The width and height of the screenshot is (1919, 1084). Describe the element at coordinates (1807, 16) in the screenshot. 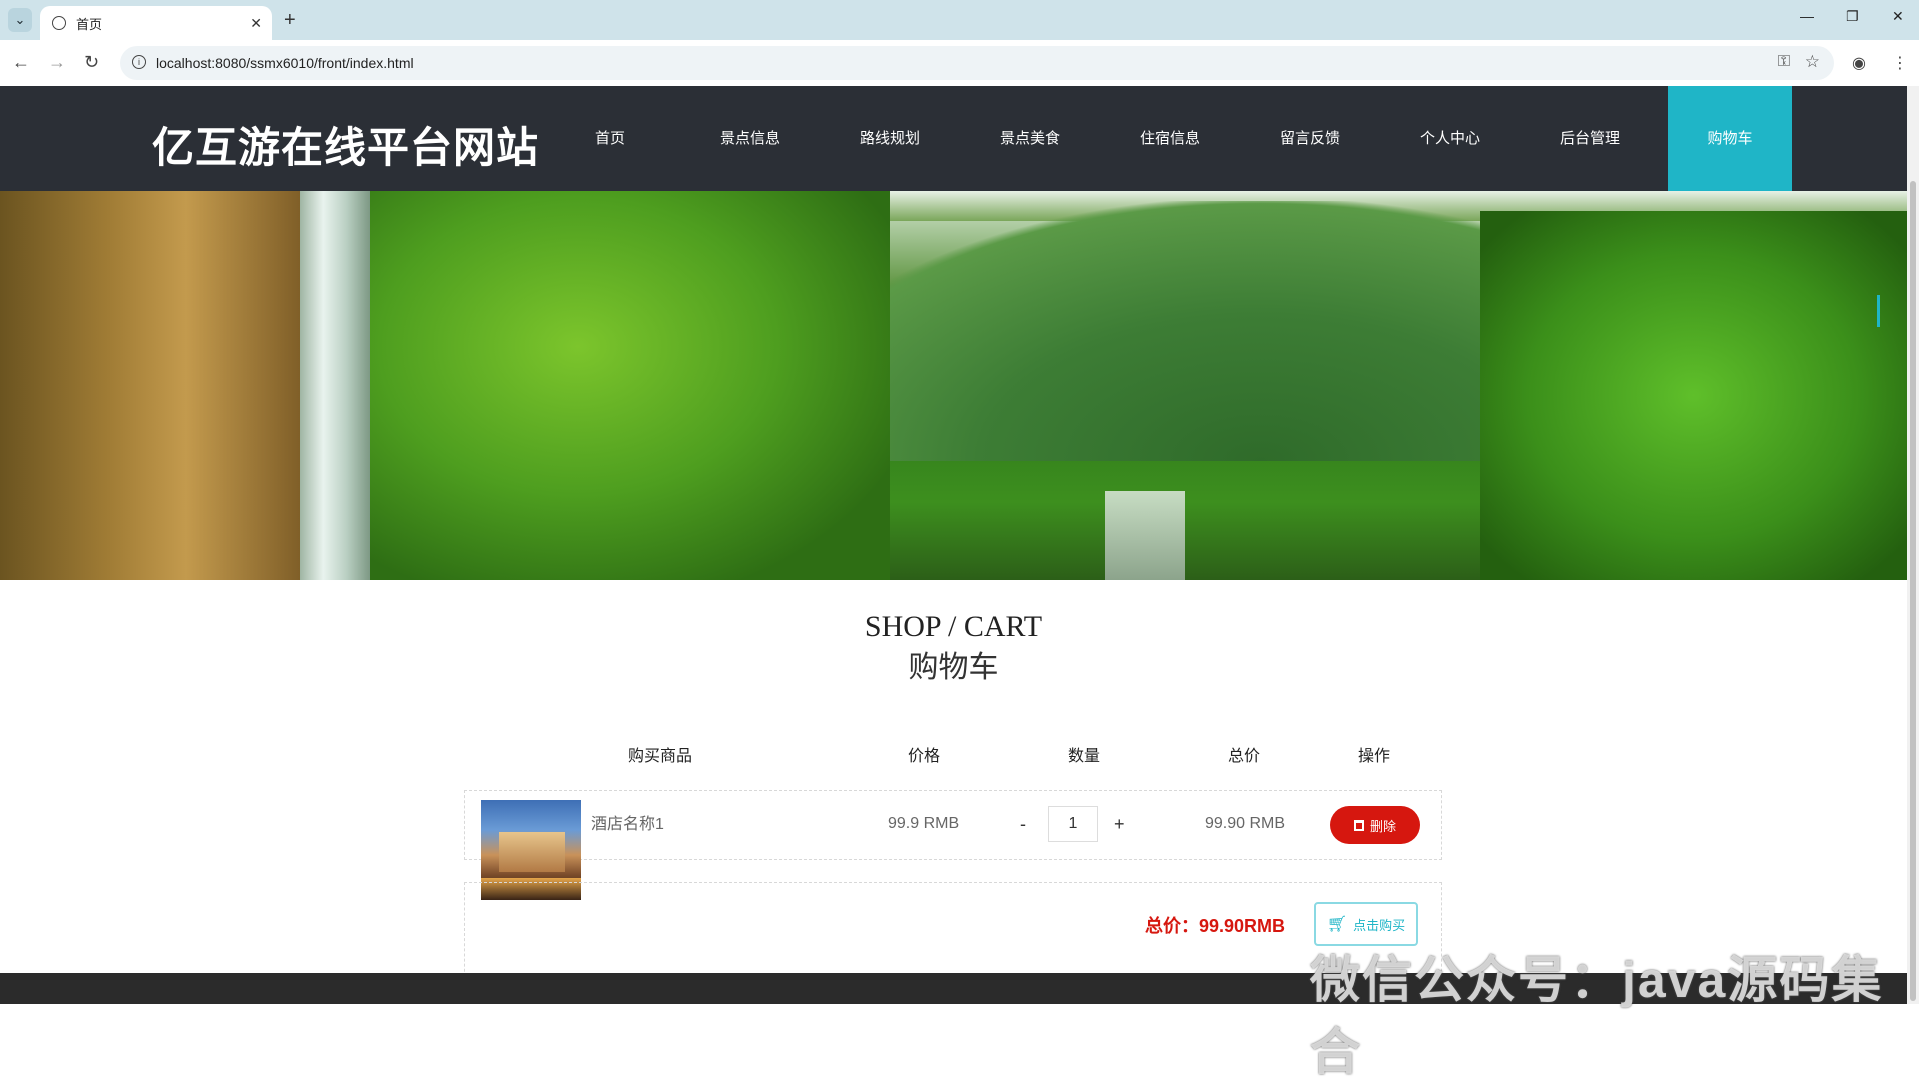

I see `minimize-icon: —` at that location.